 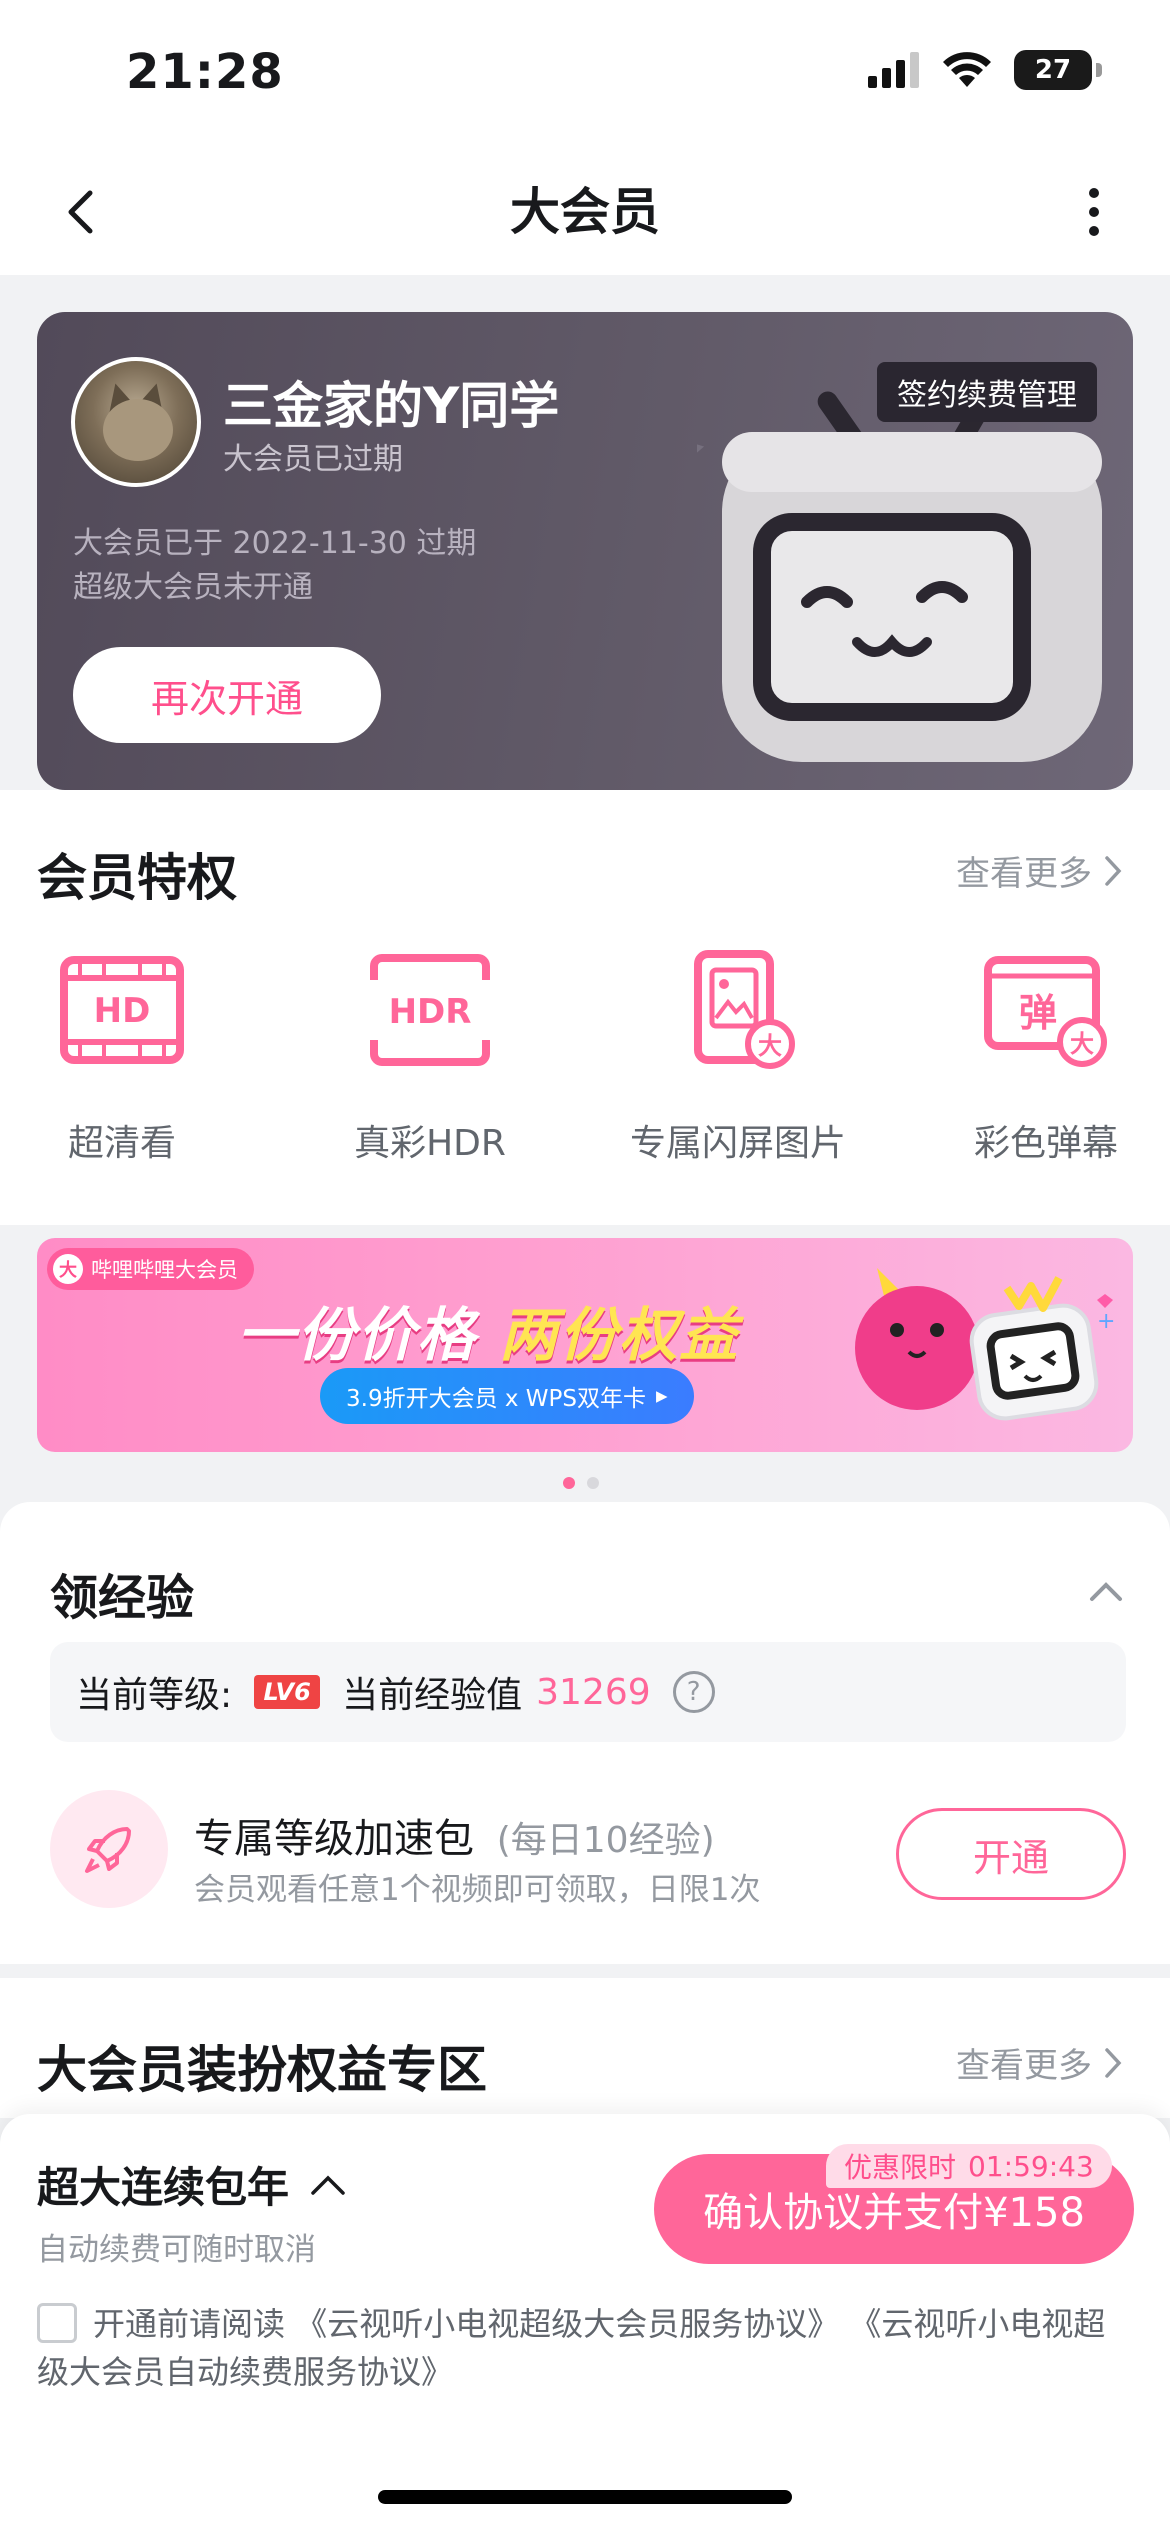 I want to click on contract-manage-button: 签约续费管理, so click(x=987, y=392).